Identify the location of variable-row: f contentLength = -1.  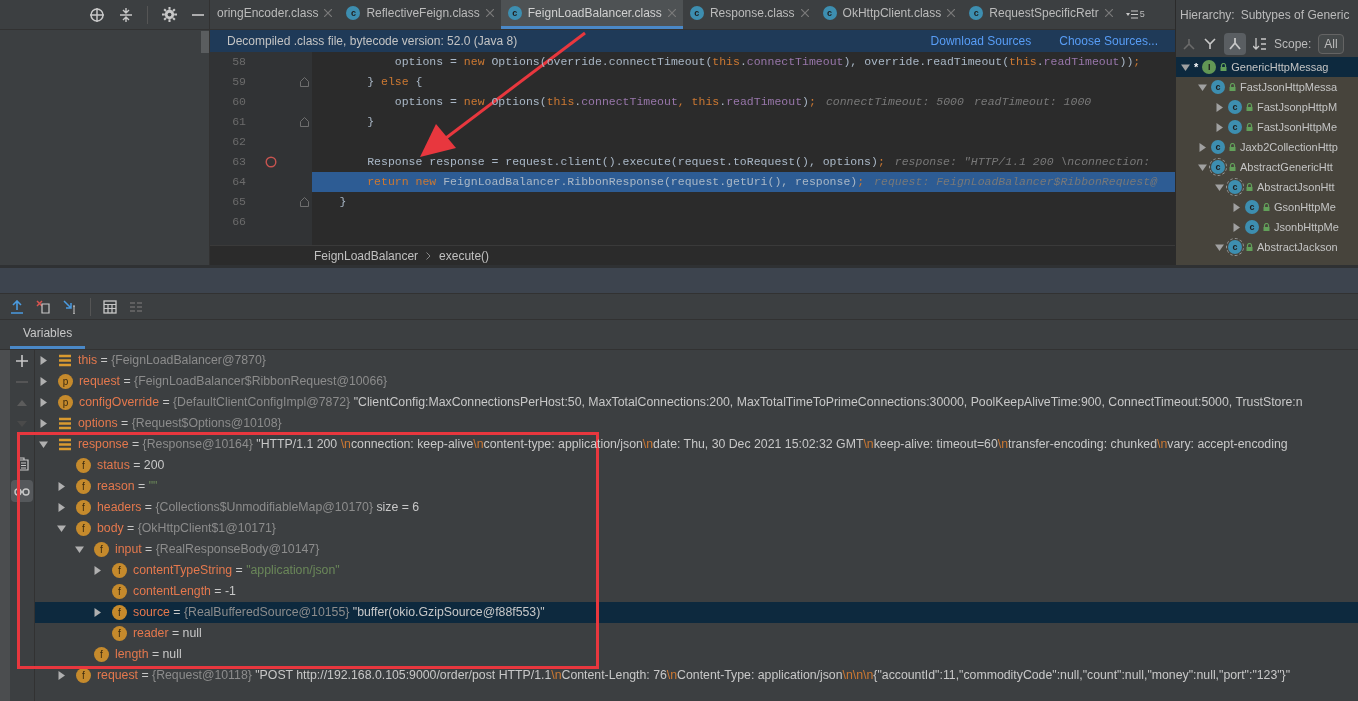
(696, 591).